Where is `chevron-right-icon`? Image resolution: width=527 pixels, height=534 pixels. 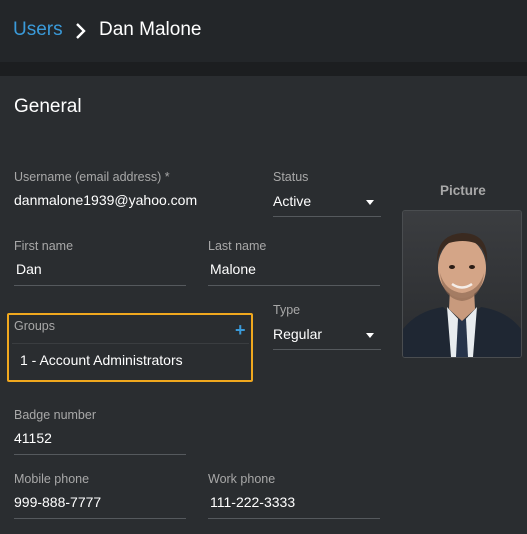
chevron-right-icon is located at coordinates (81, 31).